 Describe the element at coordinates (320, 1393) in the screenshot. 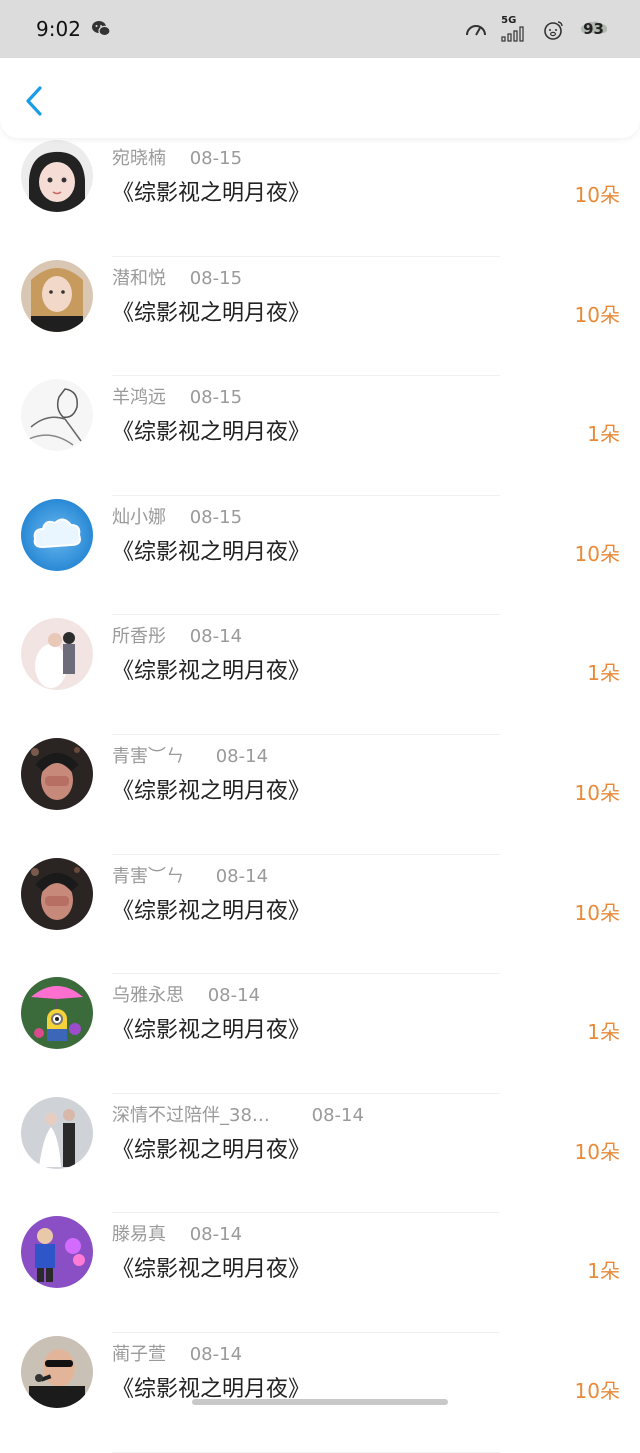

I see `record-row: 蔺子萱 08-14 《综影视之明月夜》 10朵` at that location.